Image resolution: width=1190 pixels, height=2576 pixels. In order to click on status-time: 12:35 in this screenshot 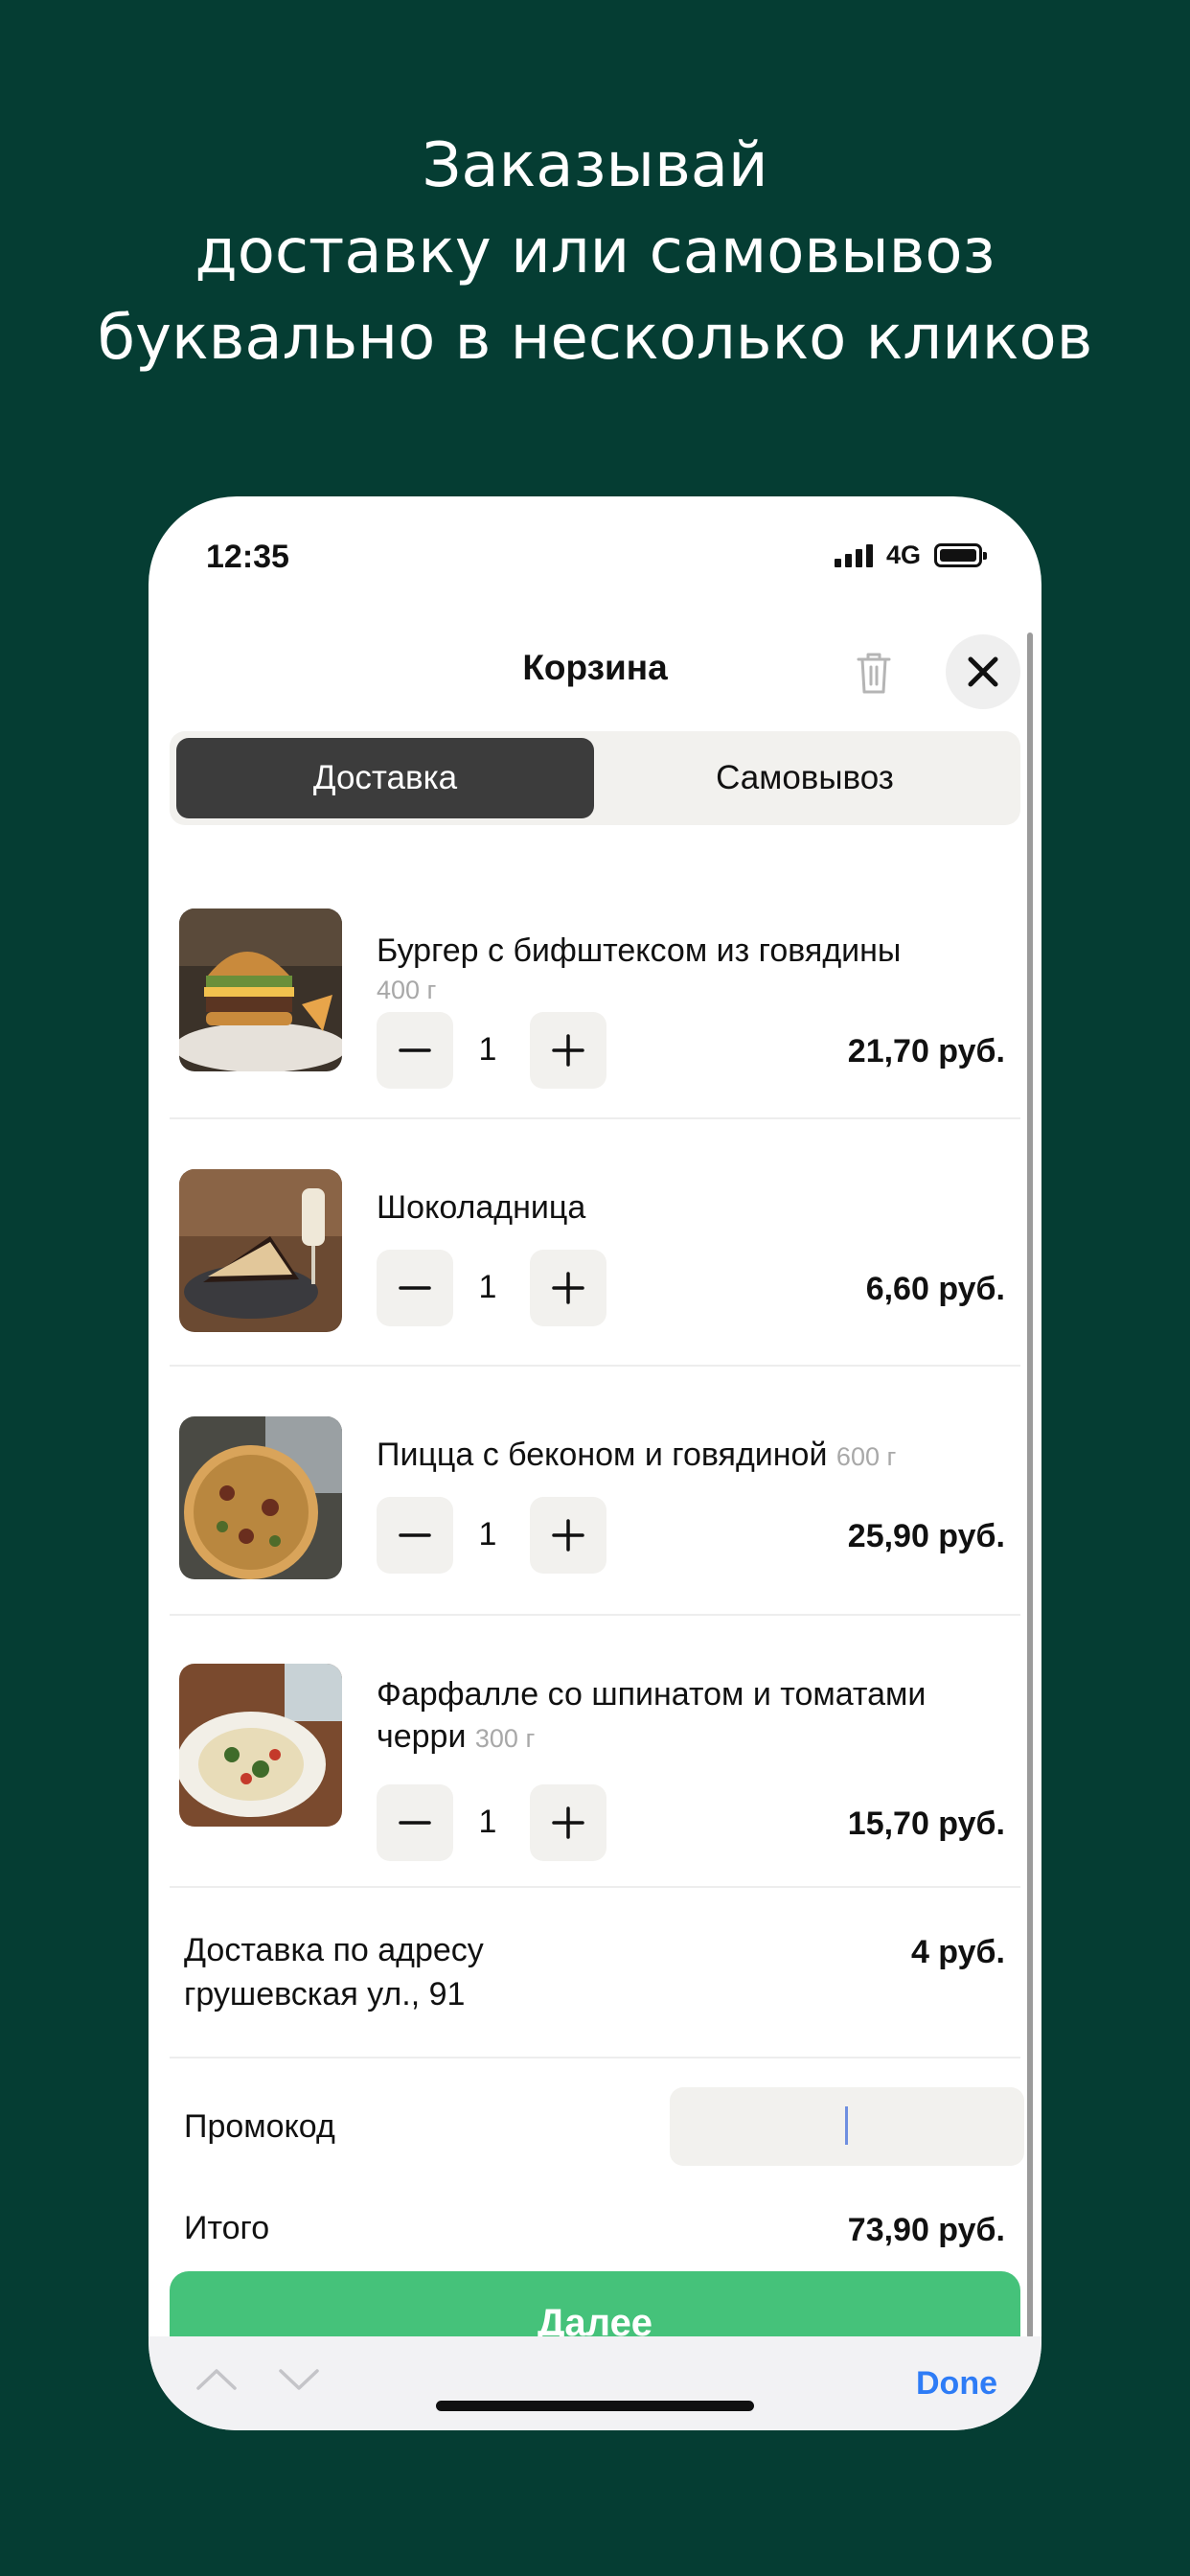, I will do `click(248, 557)`.